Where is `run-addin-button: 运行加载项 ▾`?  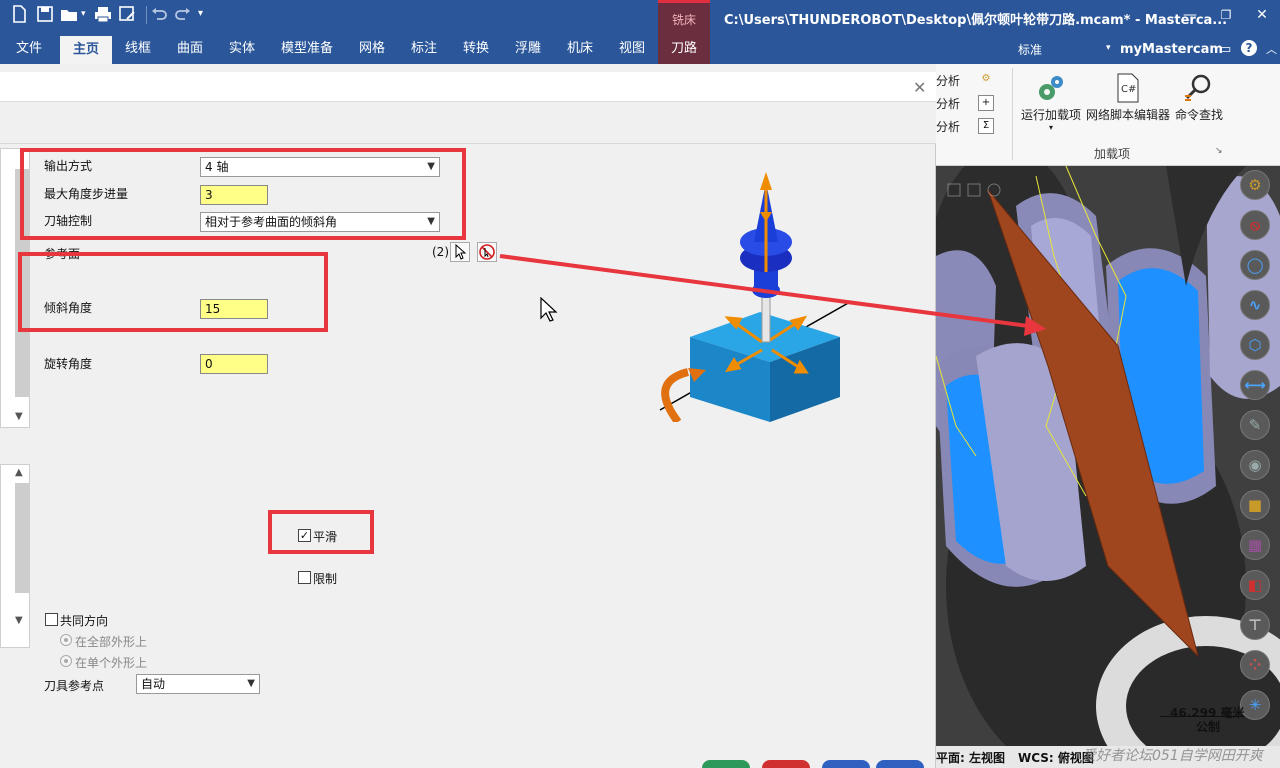
run-addin-button: 运行加载项 ▾ is located at coordinates (1051, 102).